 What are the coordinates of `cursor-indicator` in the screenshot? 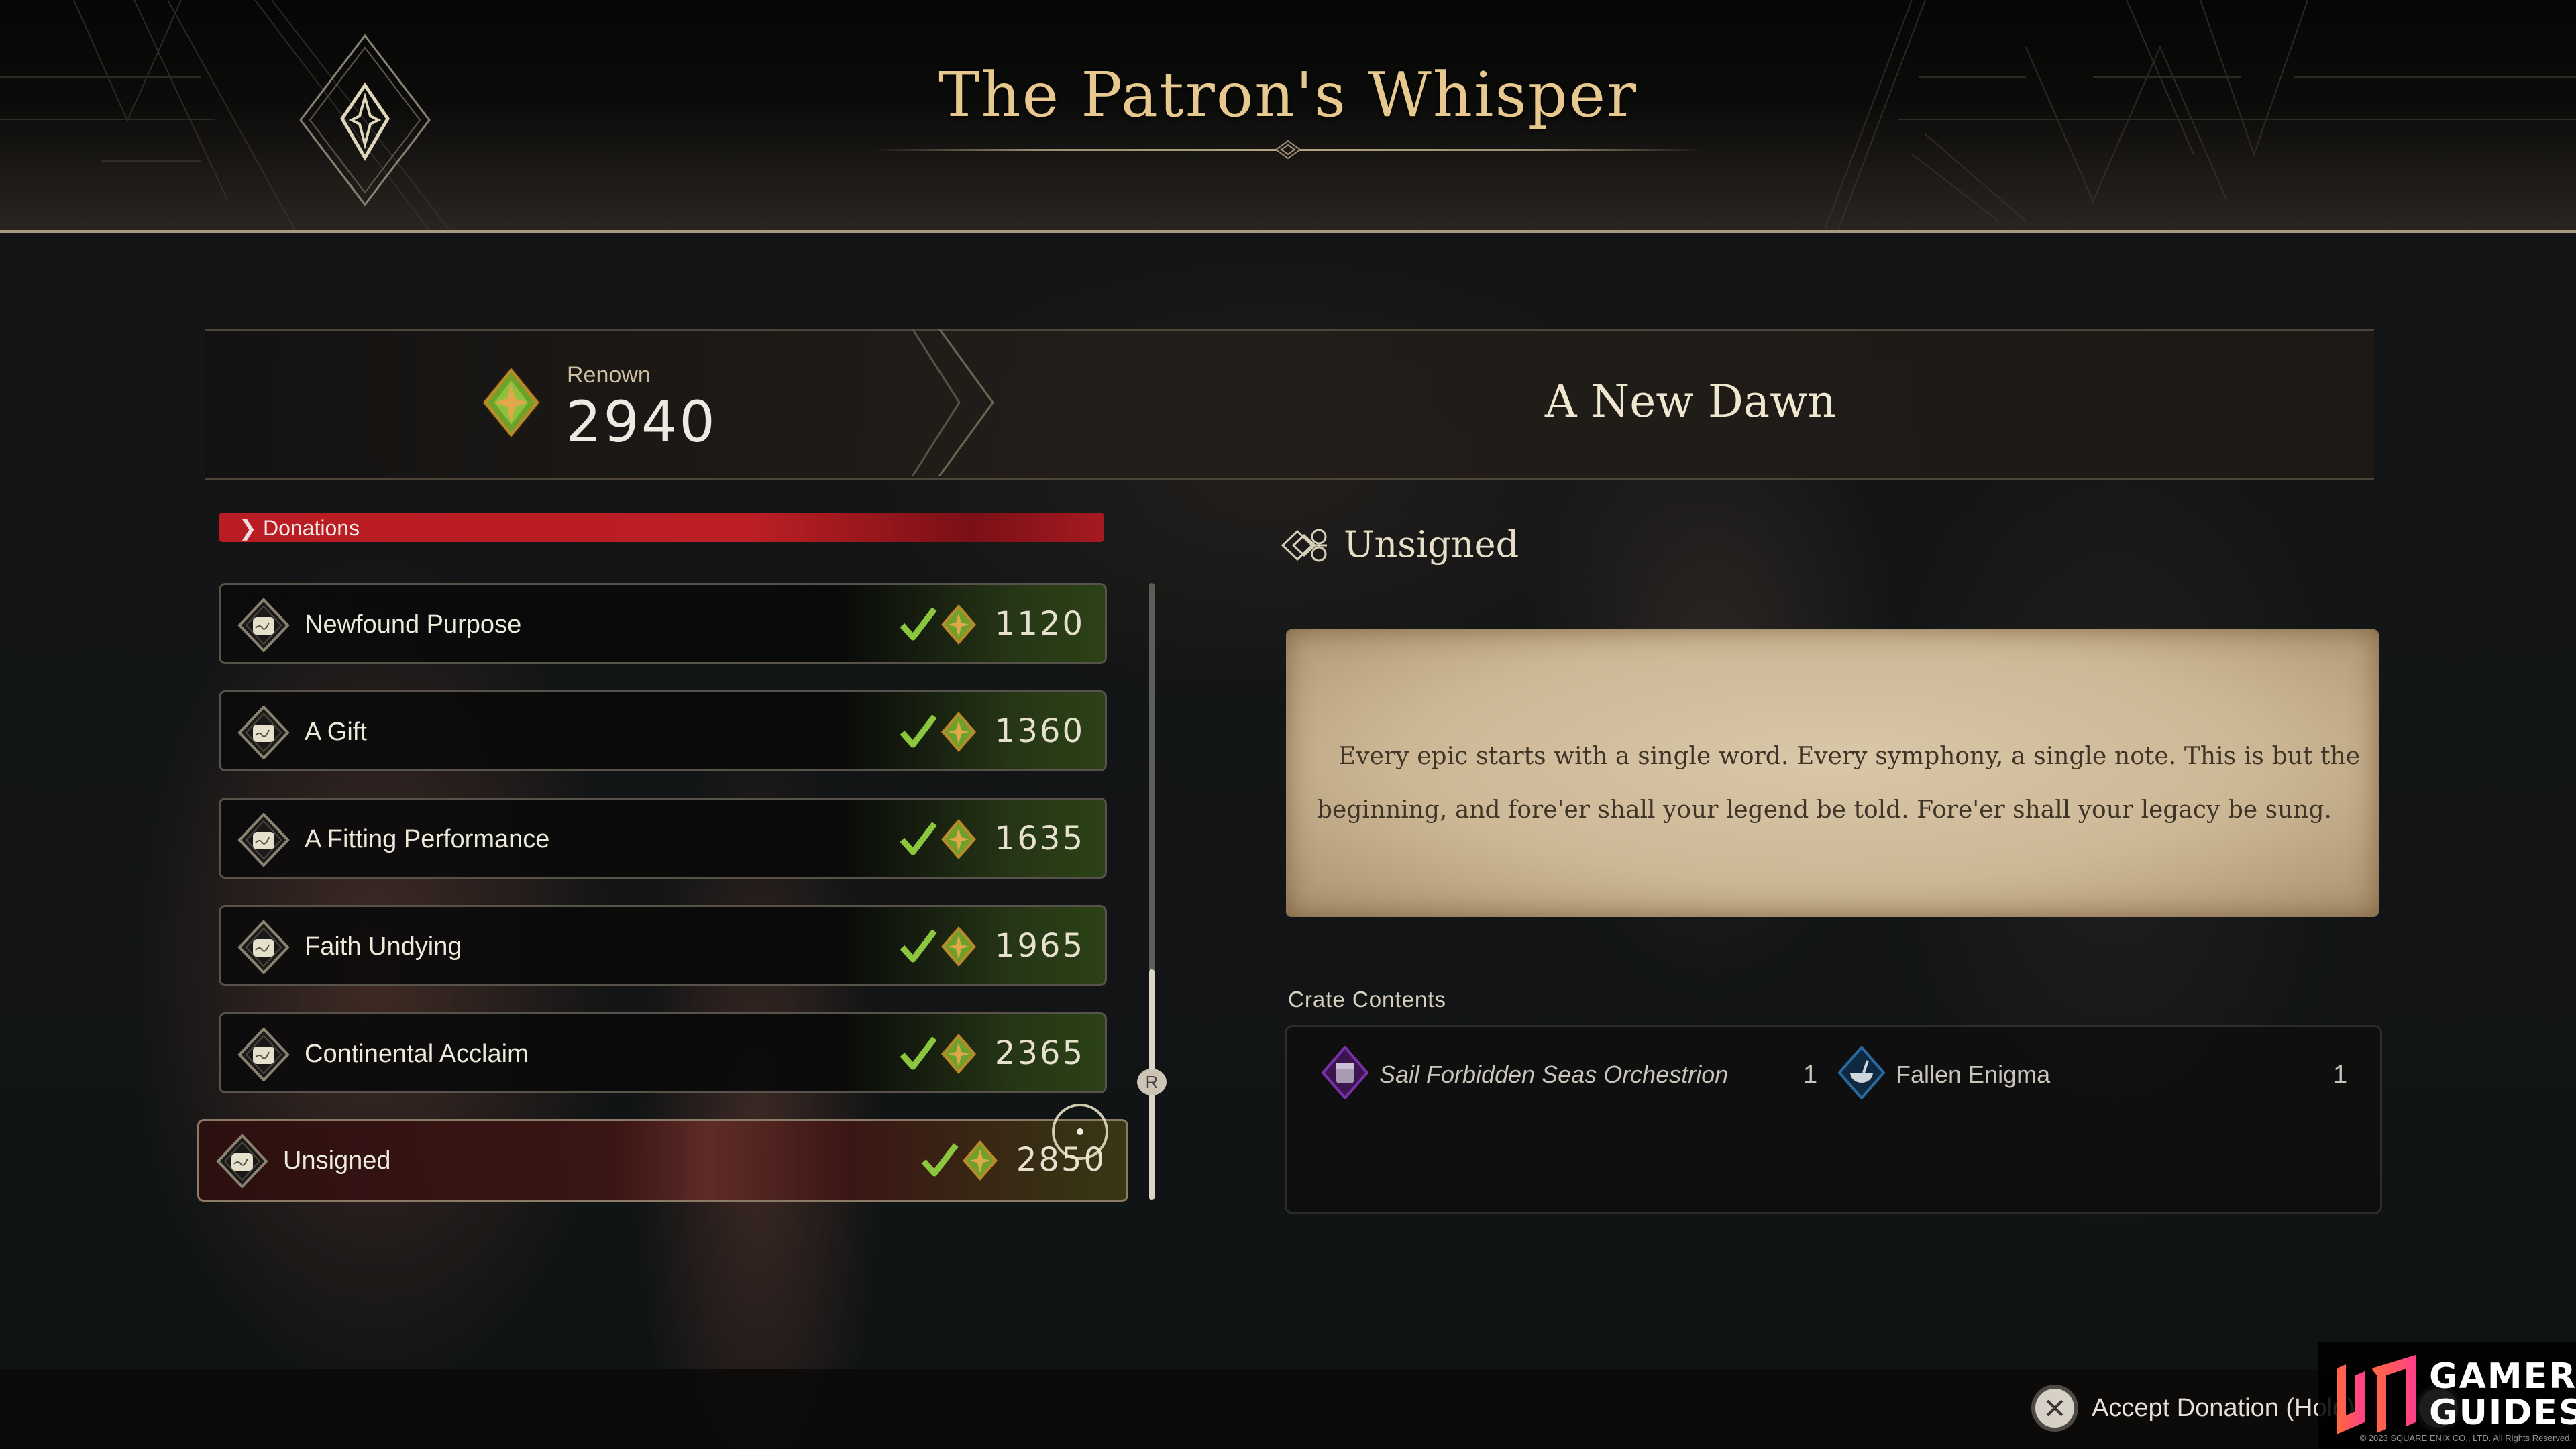 It's located at (1080, 1132).